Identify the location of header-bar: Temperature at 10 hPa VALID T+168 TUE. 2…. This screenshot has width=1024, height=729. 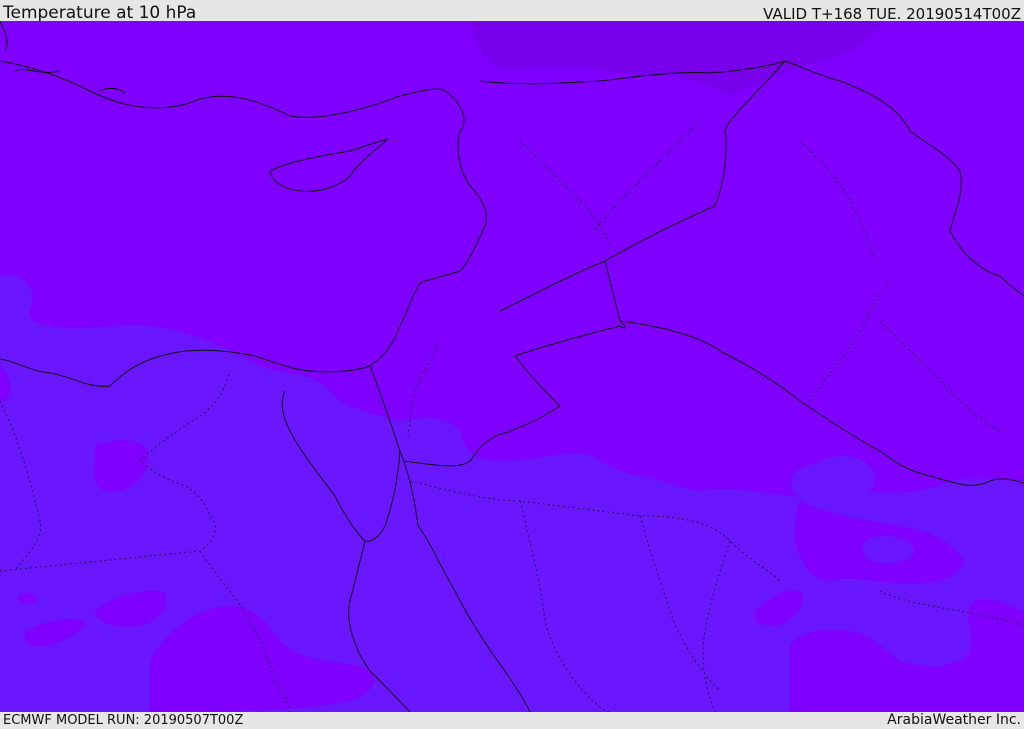
(512, 11).